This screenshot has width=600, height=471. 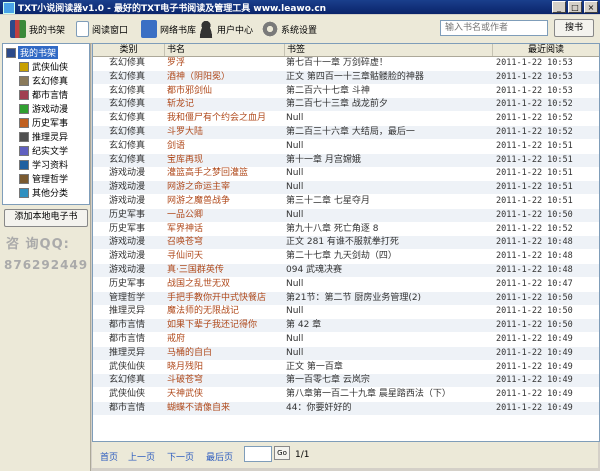 I want to click on last-page-link: 最后页, so click(x=219, y=456).